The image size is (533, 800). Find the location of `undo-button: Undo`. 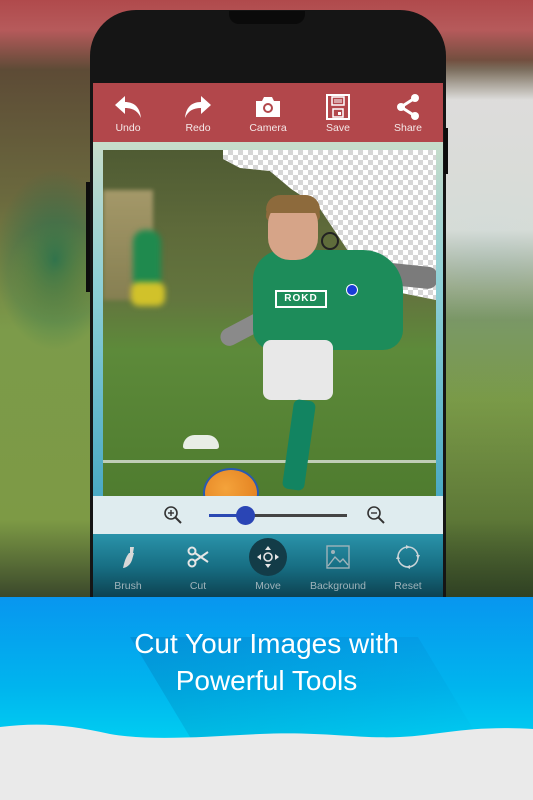

undo-button: Undo is located at coordinates (128, 108).